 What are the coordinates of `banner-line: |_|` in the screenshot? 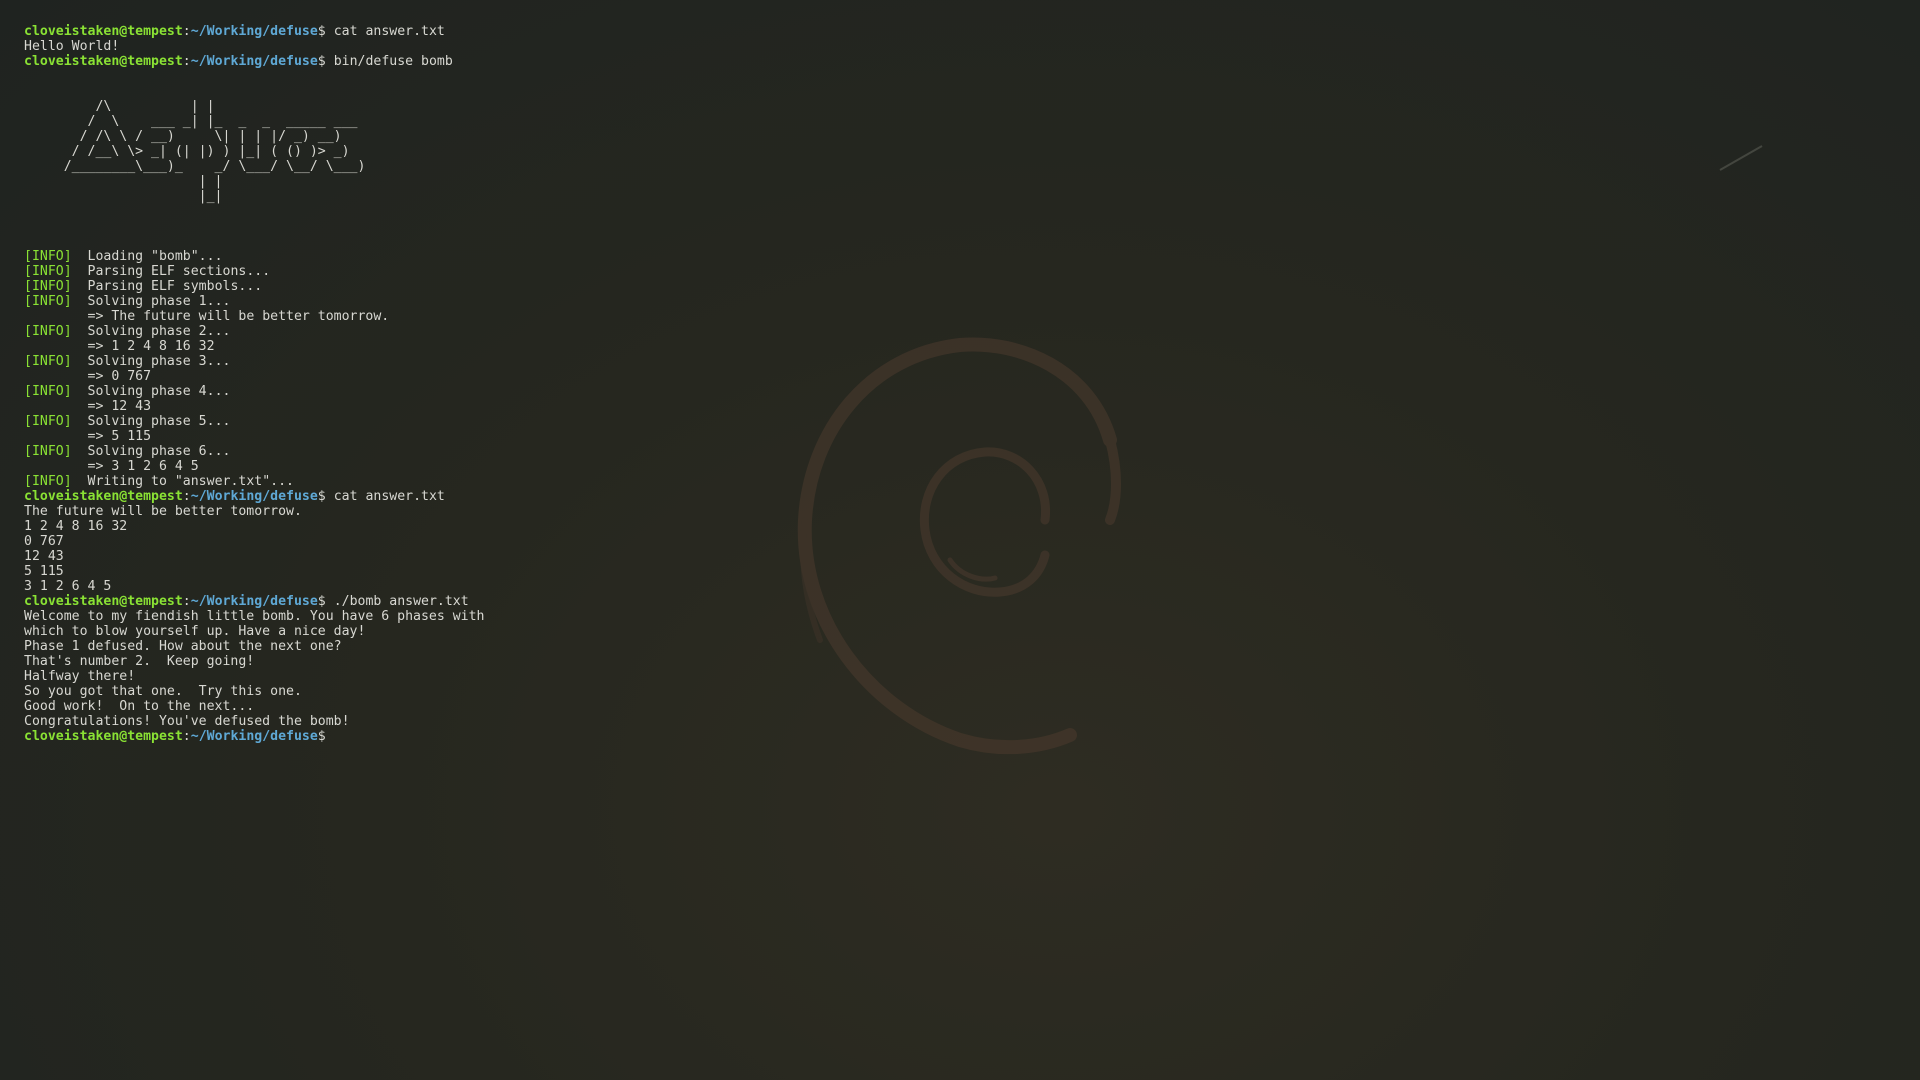 It's located at (123, 196).